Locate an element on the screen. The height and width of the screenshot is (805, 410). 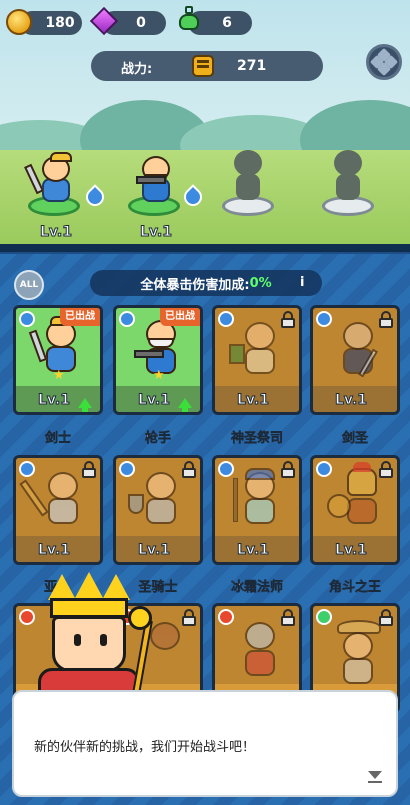
down-arrow-icon is located at coordinates (375, 777).